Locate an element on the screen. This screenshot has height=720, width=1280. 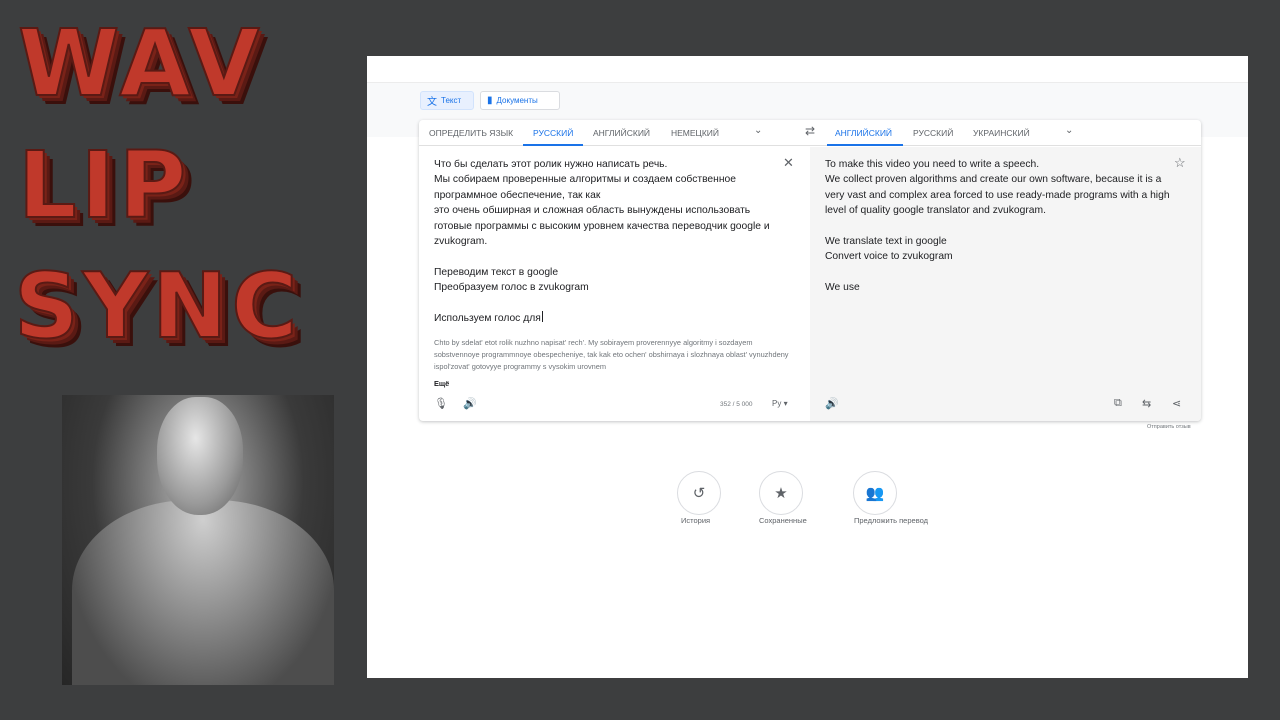
tab-target-english: АНГЛИЙСКИЙ is located at coordinates (863, 133).